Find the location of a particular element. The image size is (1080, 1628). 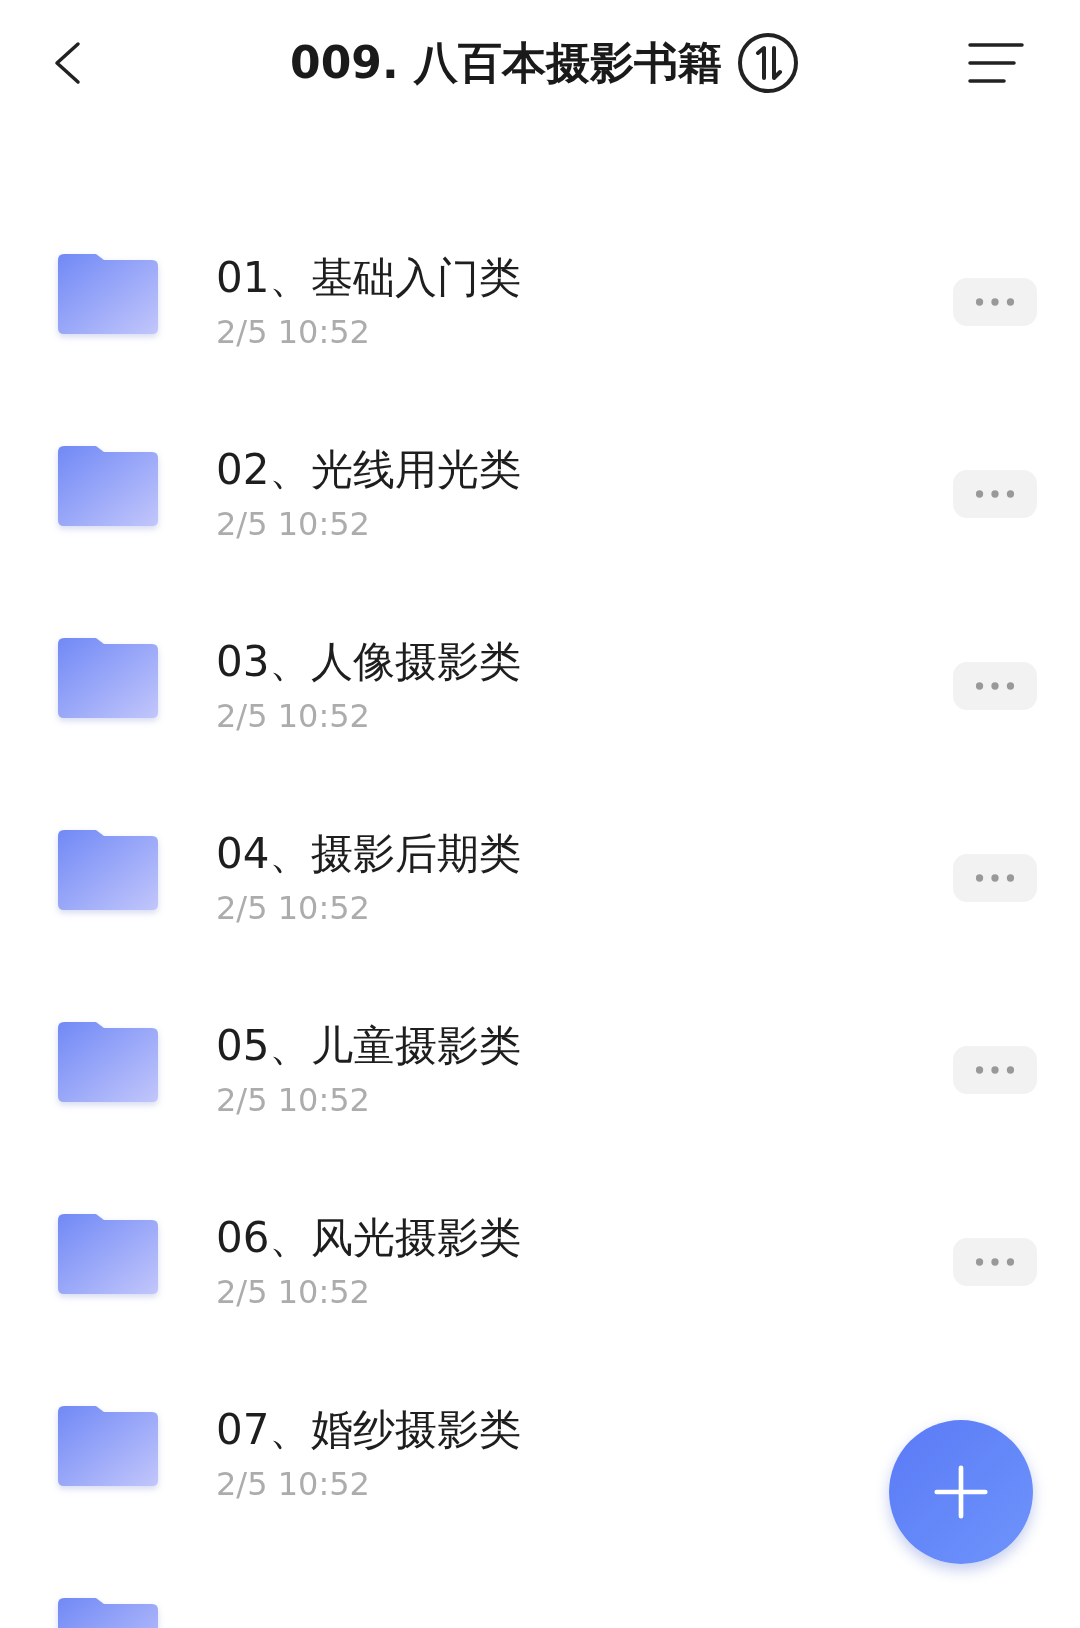

folder-row: 05、儿童摄影类 2/5 10:52 is located at coordinates (540, 1070).